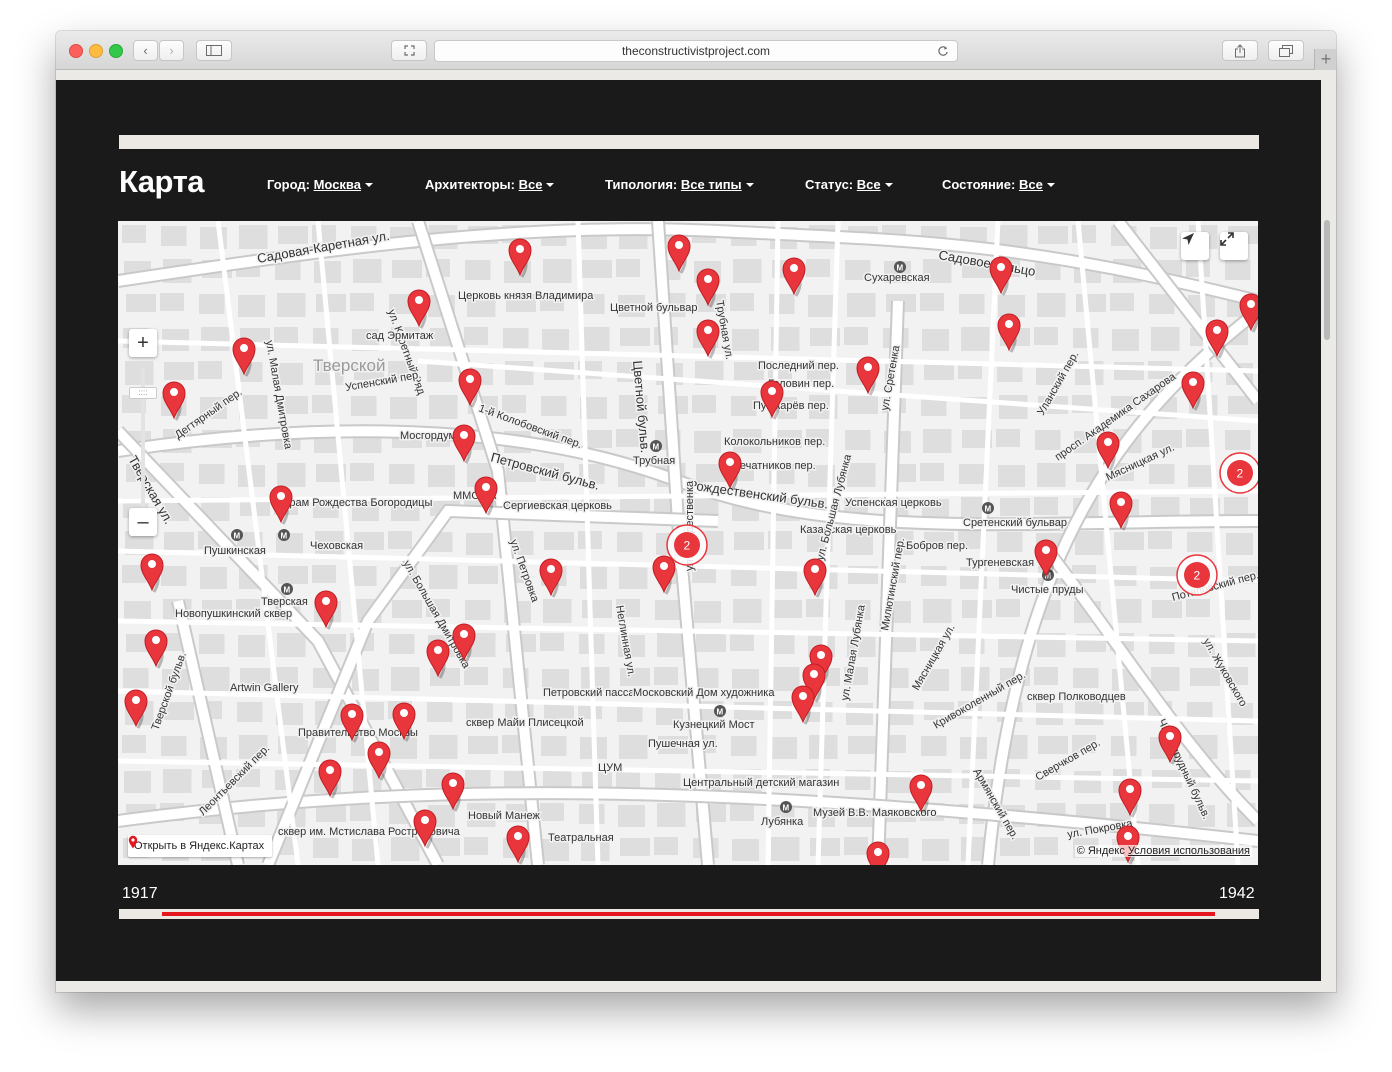  Describe the element at coordinates (200, 846) in the screenshot. I see `open-in-yandex-maps-link: Открыть в Яндекс.Картах` at that location.